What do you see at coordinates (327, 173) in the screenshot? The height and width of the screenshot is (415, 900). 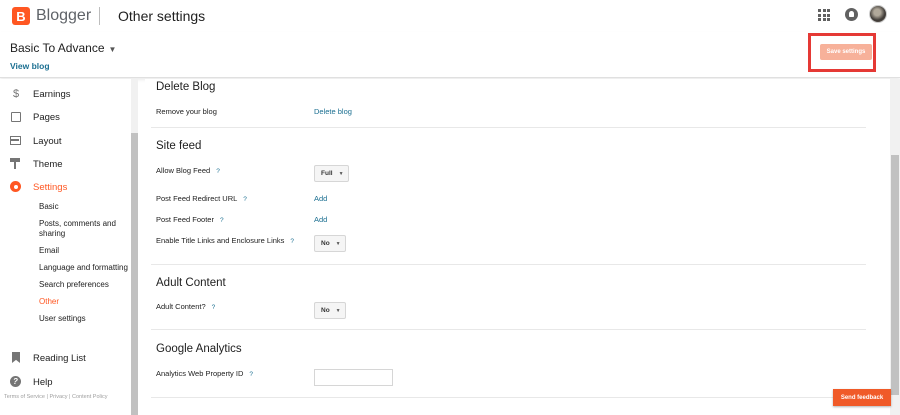 I see `allow-blog-feed-value: Full` at bounding box center [327, 173].